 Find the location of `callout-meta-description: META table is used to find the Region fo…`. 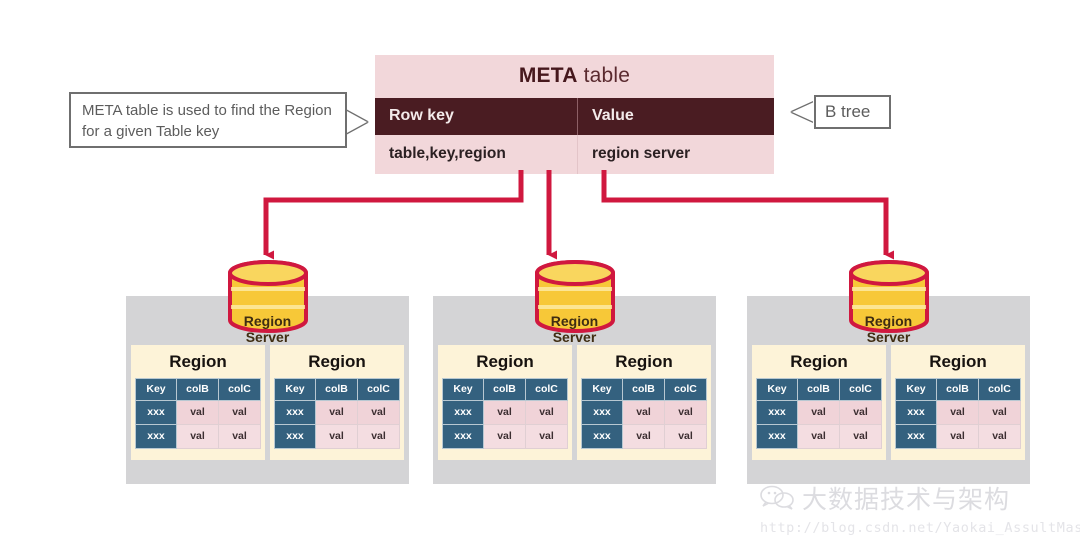

callout-meta-description: META table is used to find the Region fo… is located at coordinates (208, 120).